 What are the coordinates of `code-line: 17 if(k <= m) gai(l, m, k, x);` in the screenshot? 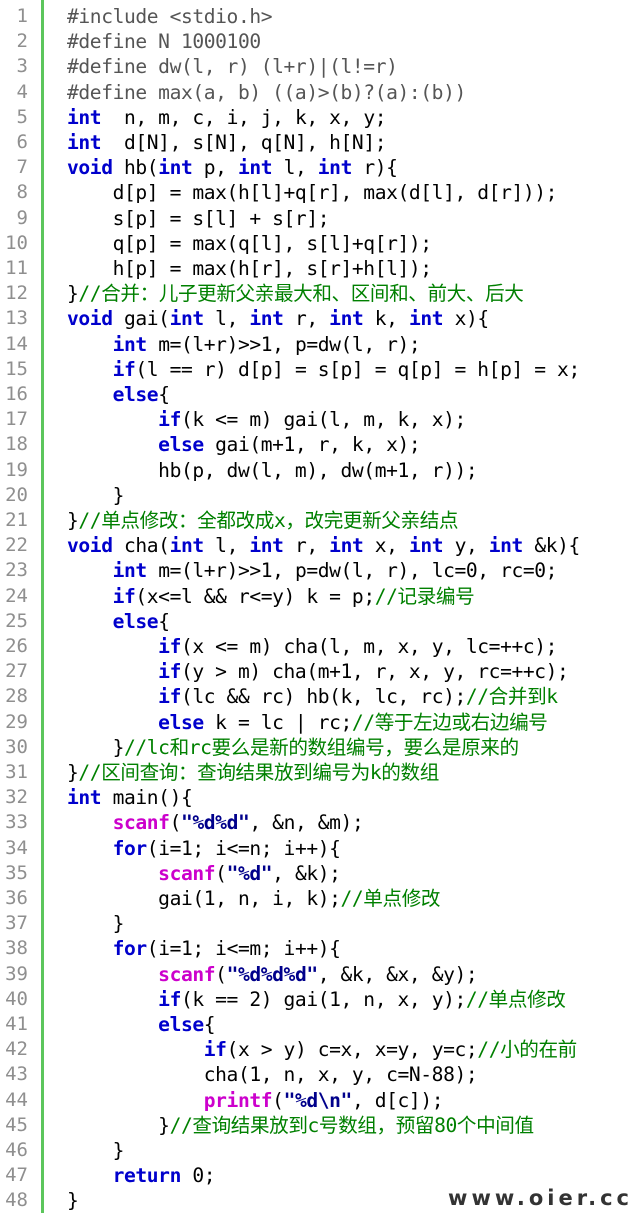 It's located at (321, 419).